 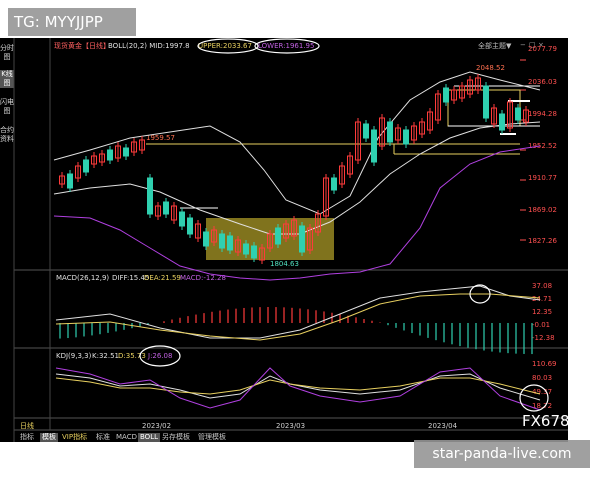 What do you see at coordinates (546, 421) in the screenshot?
I see `fx678-logo: FX678` at bounding box center [546, 421].